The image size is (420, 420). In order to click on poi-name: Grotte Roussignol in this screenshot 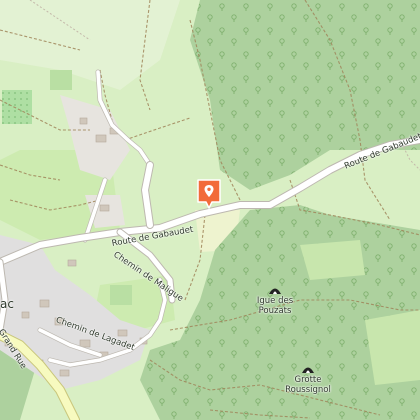, I will do `click(308, 385)`.